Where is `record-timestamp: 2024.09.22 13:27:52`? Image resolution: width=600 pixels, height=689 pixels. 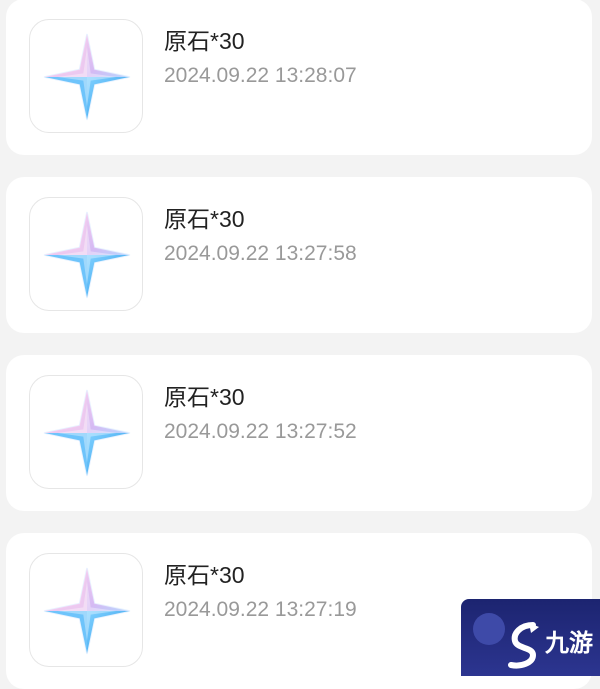
record-timestamp: 2024.09.22 13:27:52 is located at coordinates (260, 431).